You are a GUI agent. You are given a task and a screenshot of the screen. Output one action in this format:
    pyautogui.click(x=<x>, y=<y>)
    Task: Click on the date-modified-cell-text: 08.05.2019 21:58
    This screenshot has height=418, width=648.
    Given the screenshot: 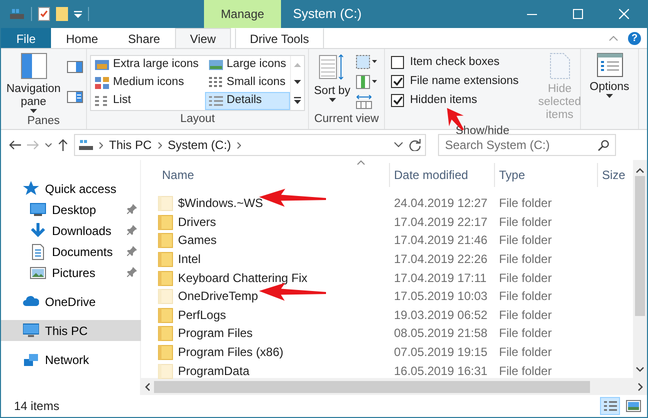 What is the action you would take?
    pyautogui.click(x=440, y=333)
    